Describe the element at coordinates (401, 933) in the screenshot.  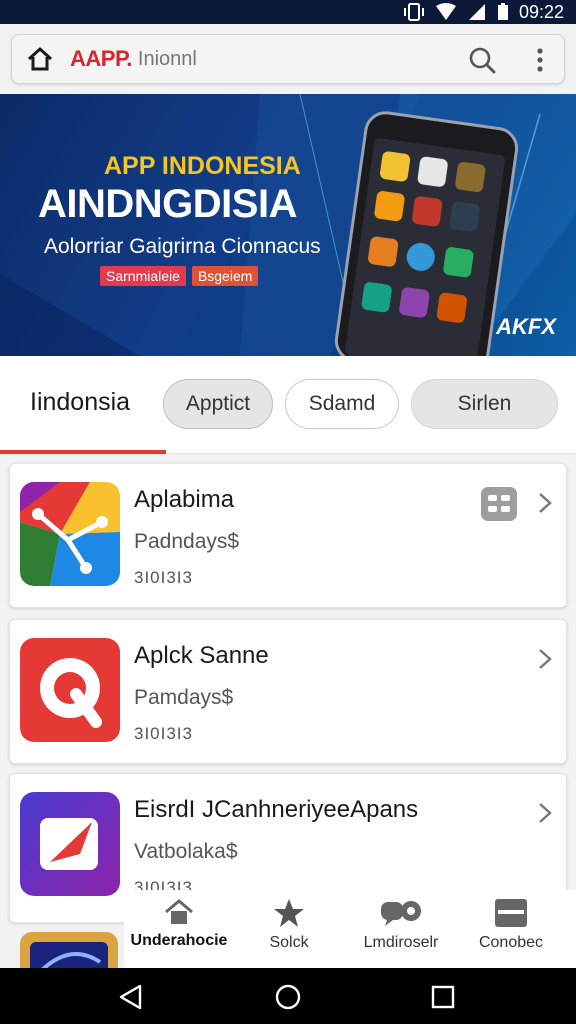
I see `nav-item-chat: Lmdiroselr` at that location.